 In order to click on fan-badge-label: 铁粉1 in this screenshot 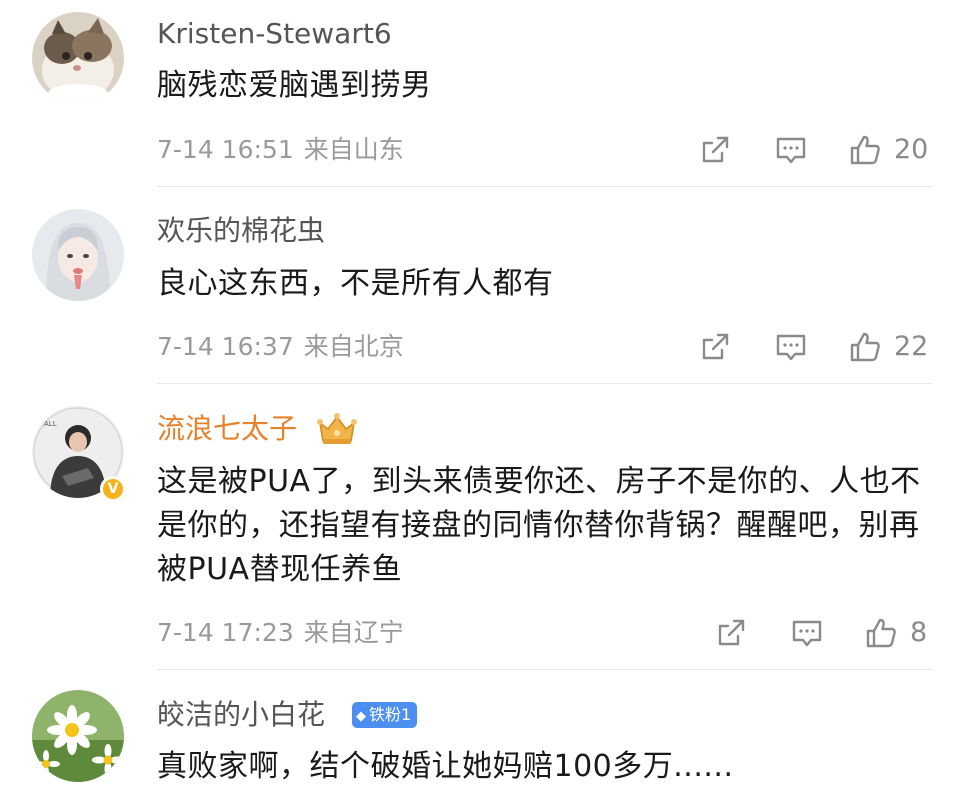, I will do `click(390, 714)`.